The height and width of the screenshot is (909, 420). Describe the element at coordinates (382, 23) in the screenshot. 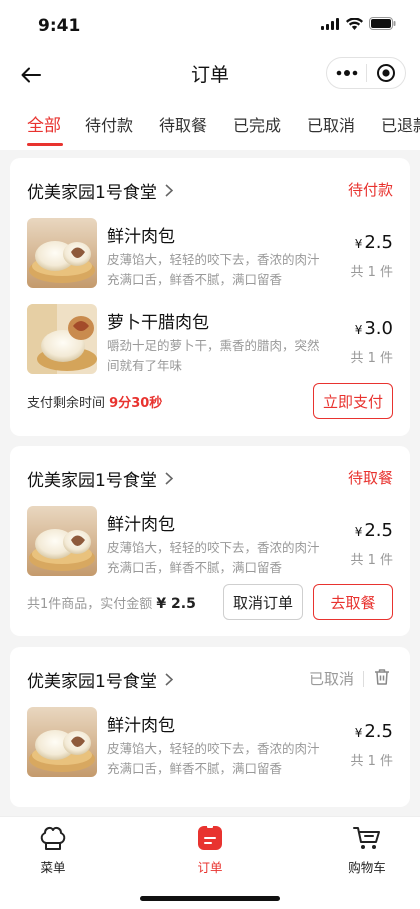

I see `battery-icon` at that location.